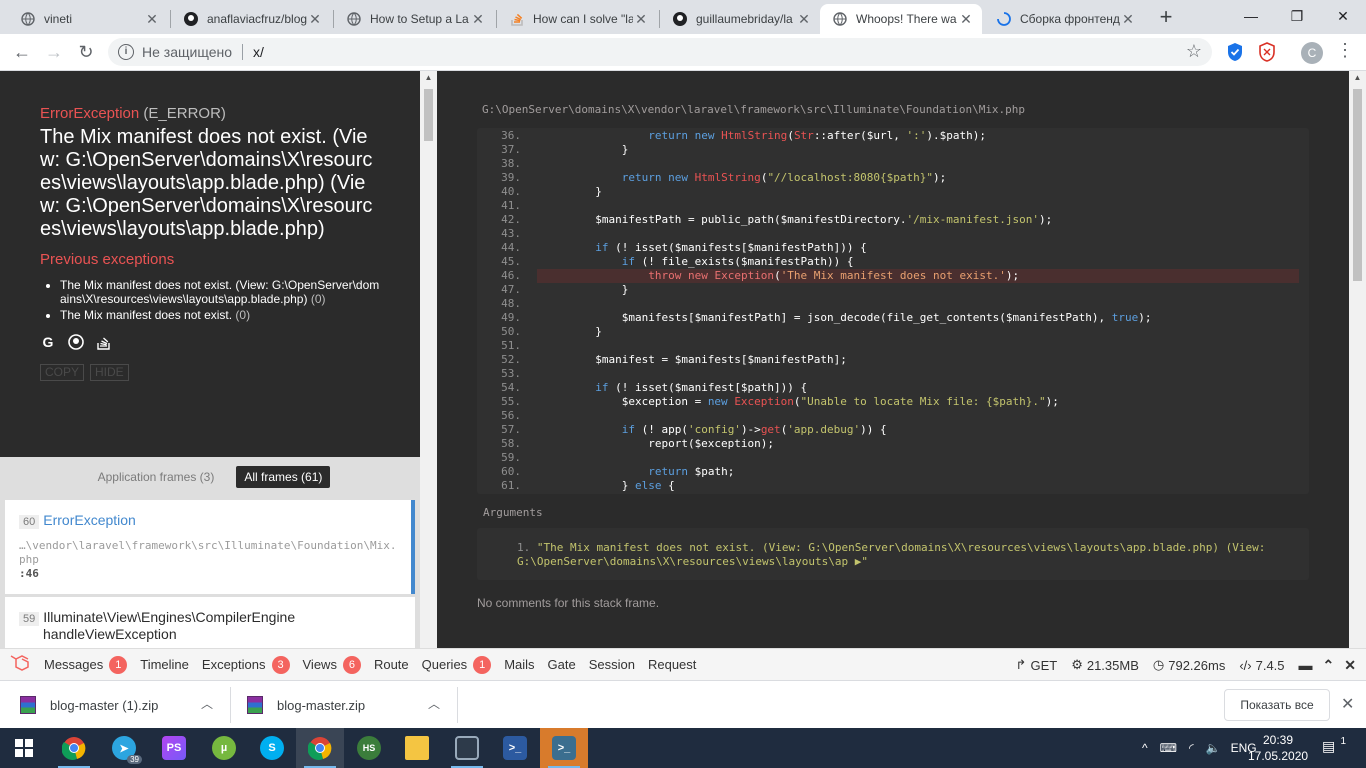  I want to click on tab-sborka: Сборка фронтенд ✕, so click(1064, 19).